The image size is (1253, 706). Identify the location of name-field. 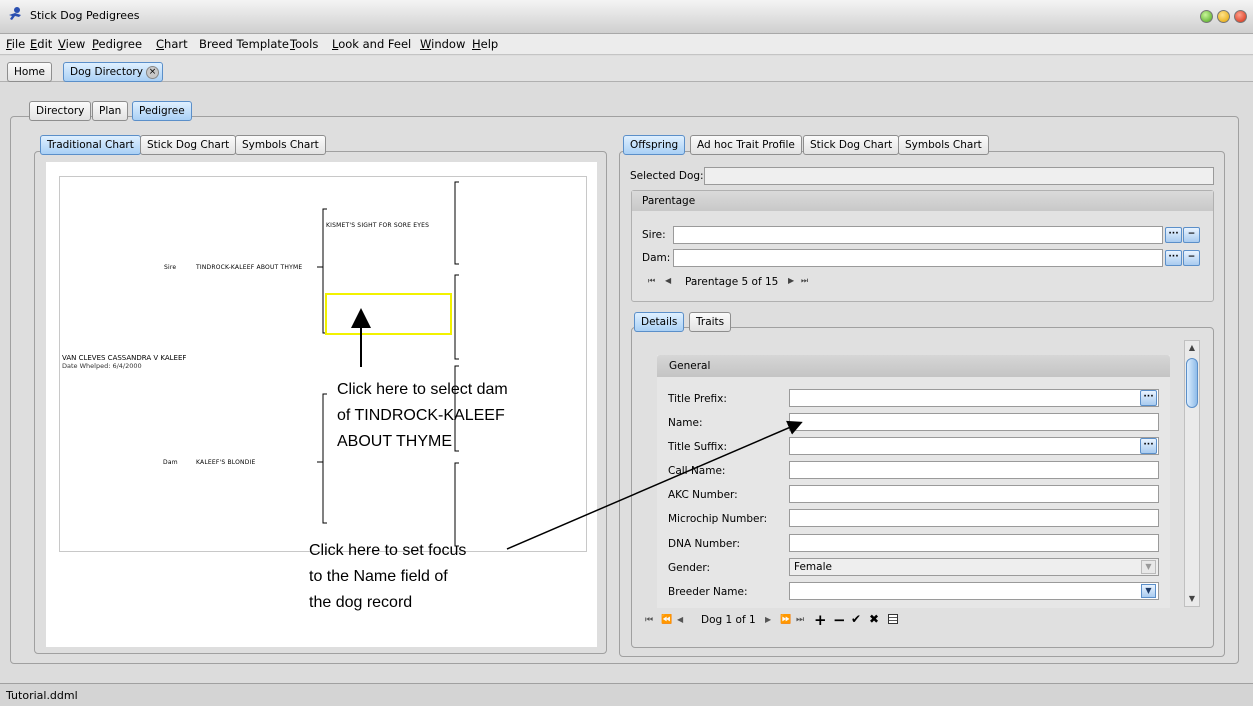
(974, 422).